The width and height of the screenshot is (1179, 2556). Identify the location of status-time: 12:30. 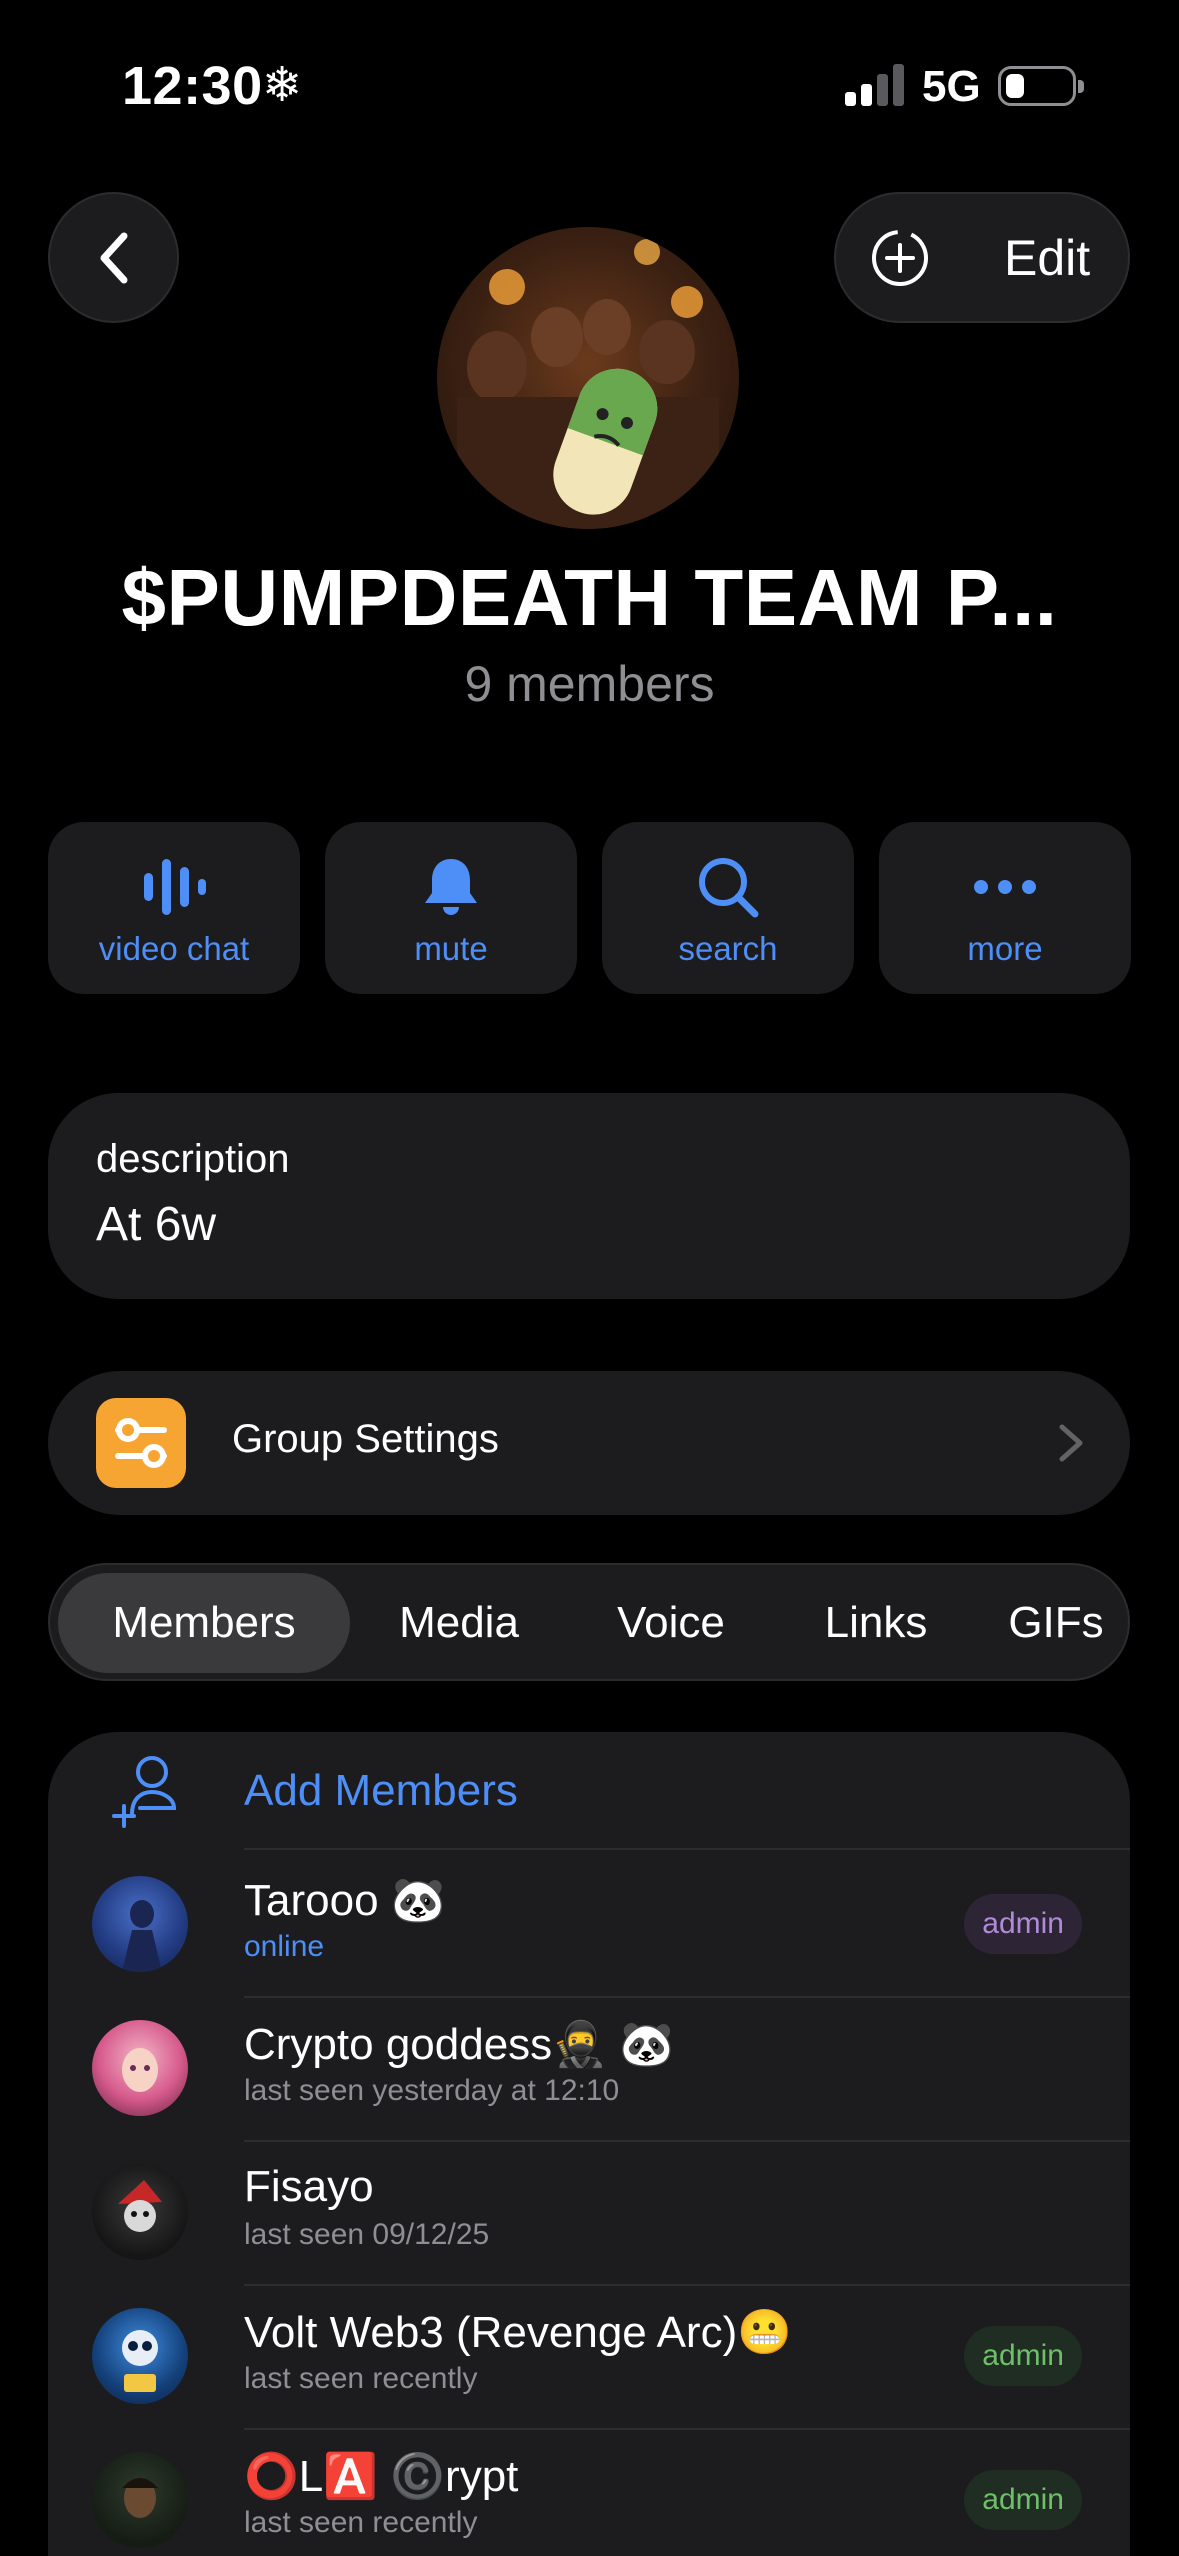
(192, 86).